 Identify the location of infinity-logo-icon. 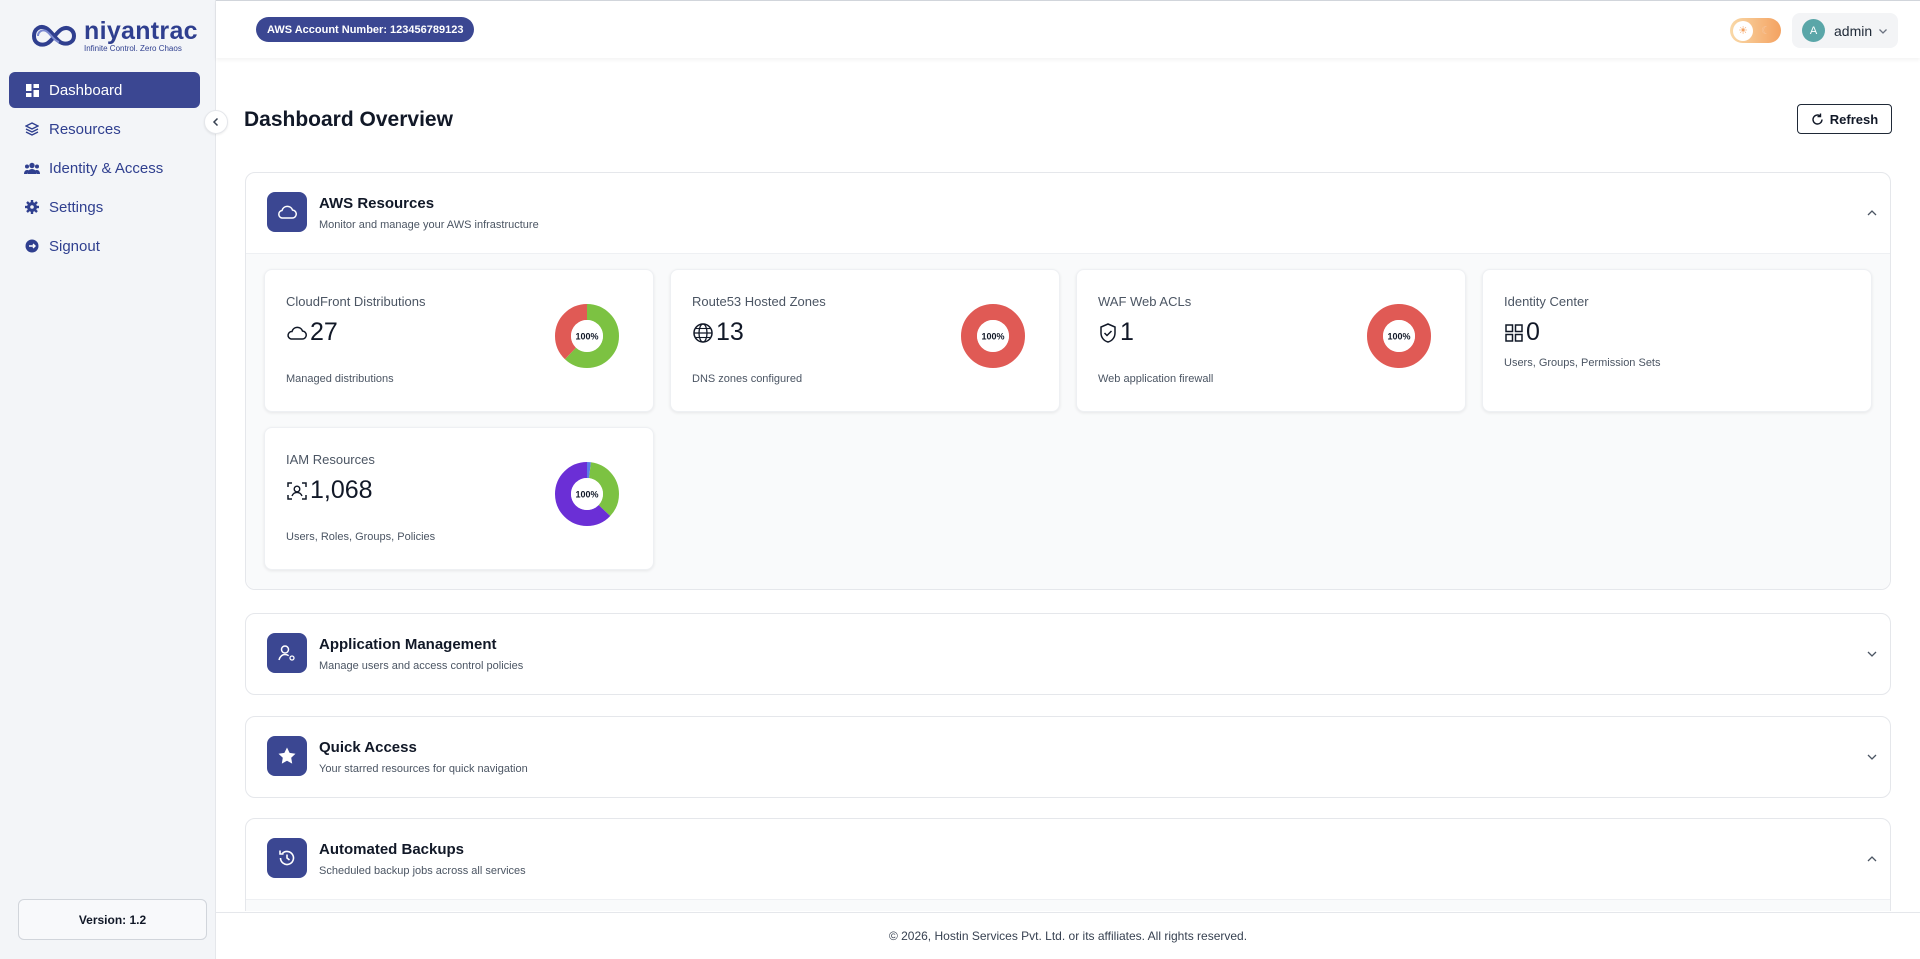
(54, 36).